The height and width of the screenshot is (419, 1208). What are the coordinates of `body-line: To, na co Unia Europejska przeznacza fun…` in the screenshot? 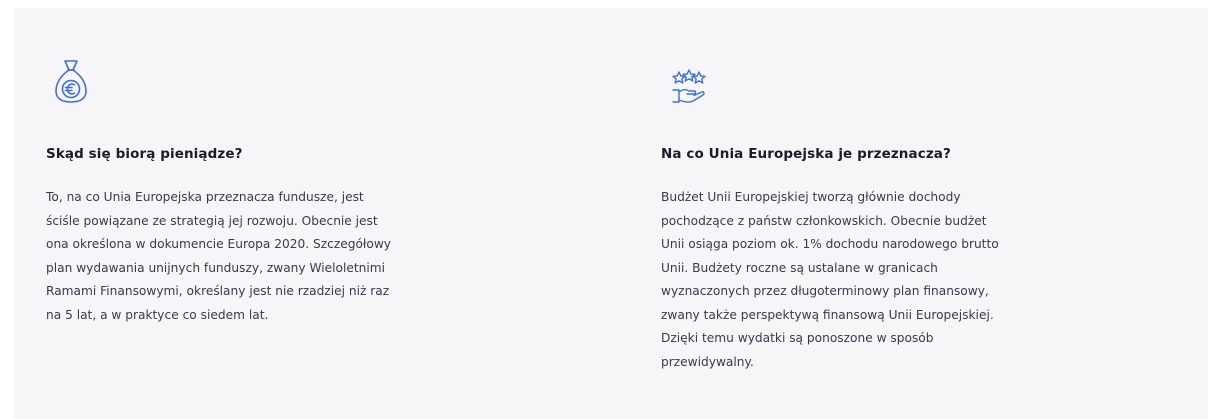 It's located at (205, 197).